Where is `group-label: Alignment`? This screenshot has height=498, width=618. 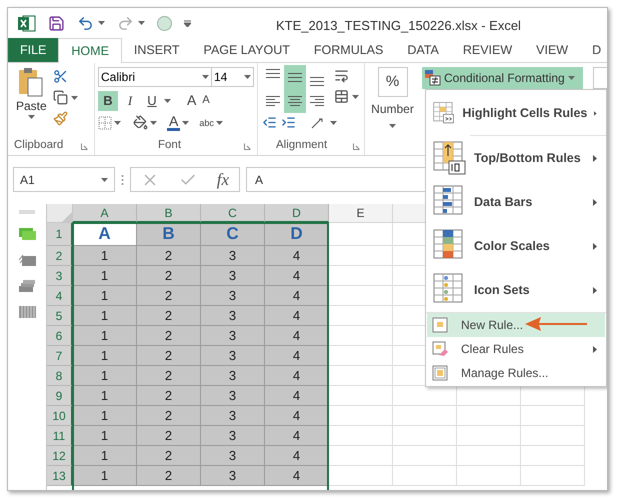 group-label: Alignment is located at coordinates (302, 146).